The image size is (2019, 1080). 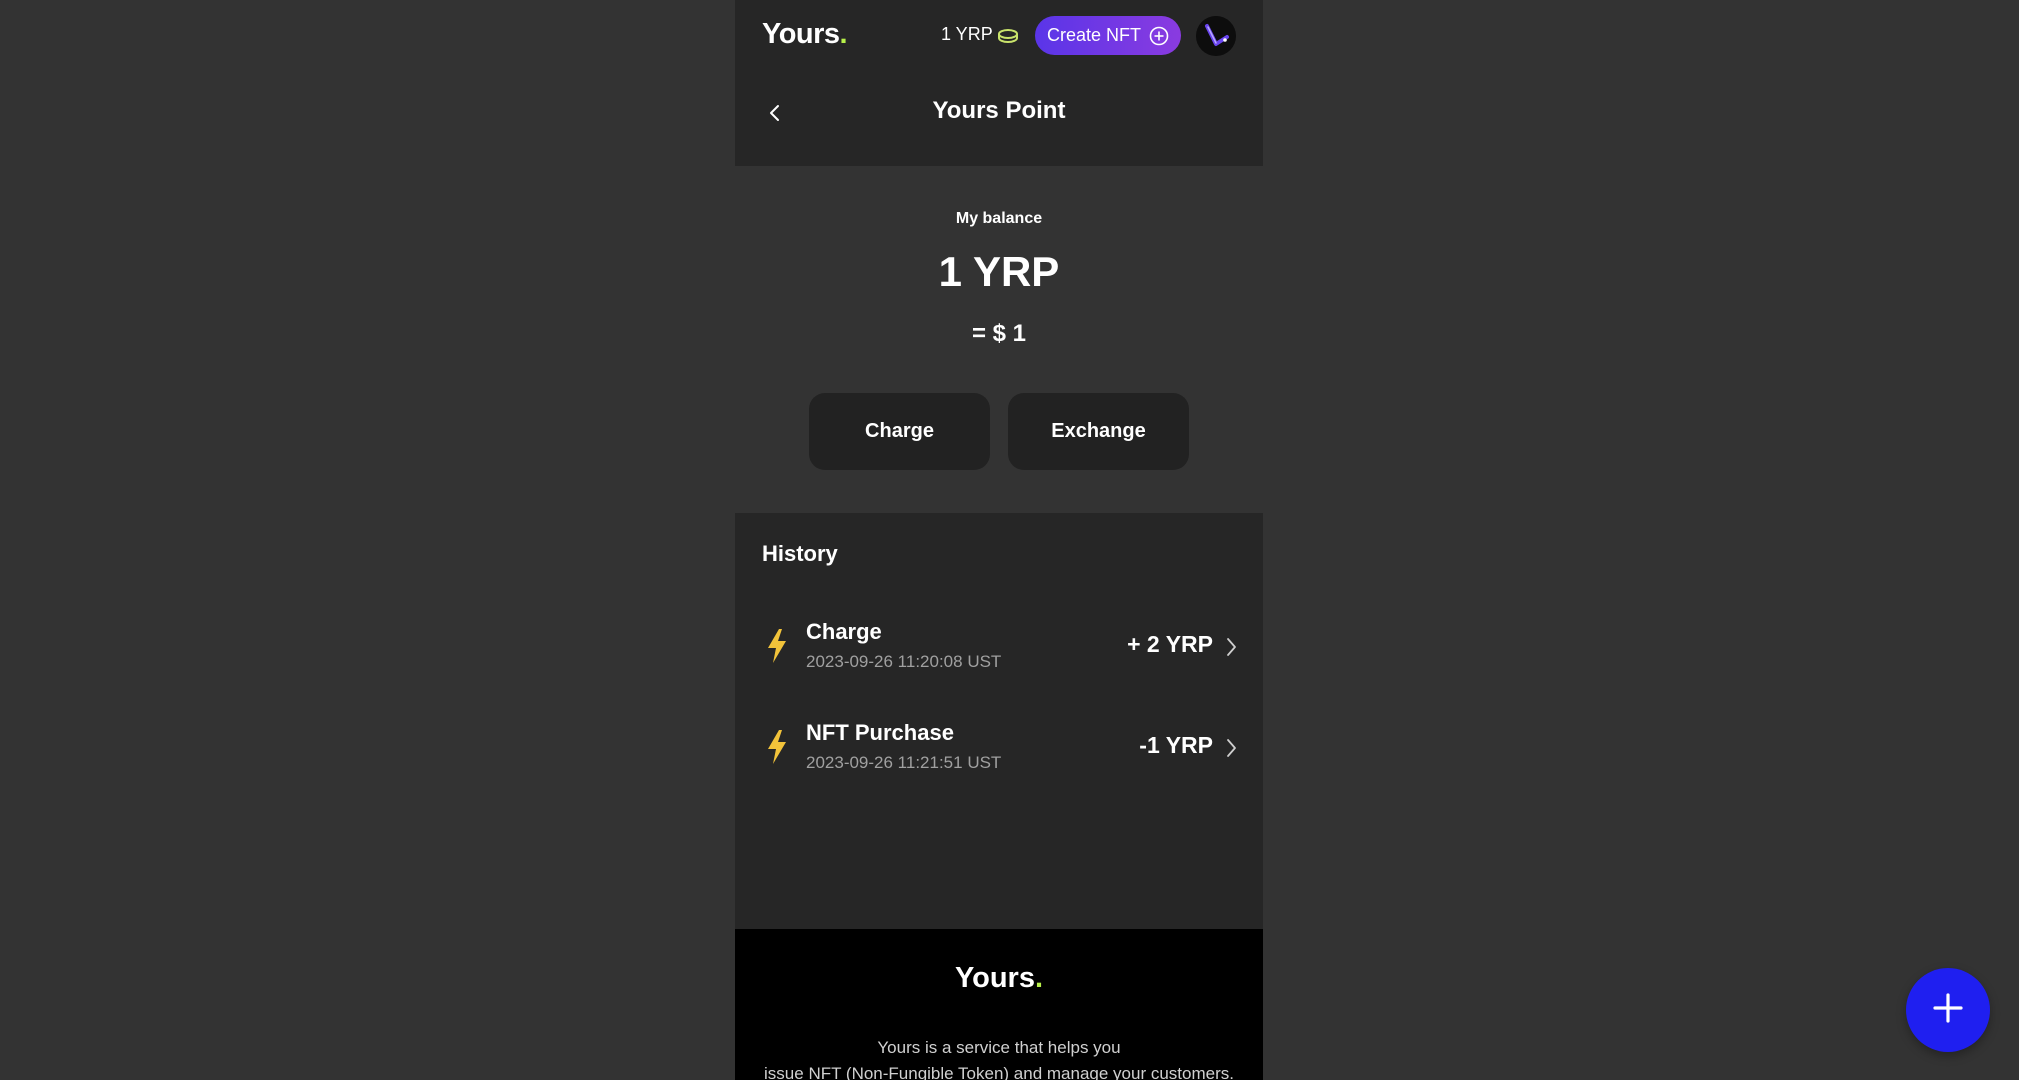 What do you see at coordinates (800, 553) in the screenshot?
I see `history-title: History` at bounding box center [800, 553].